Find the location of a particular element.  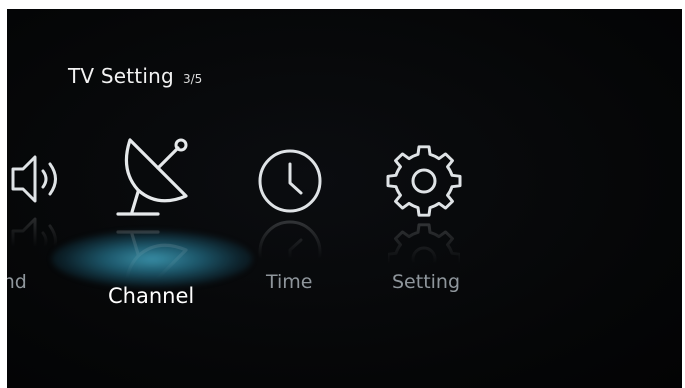

menu-item-label: Sound is located at coordinates (17, 282).